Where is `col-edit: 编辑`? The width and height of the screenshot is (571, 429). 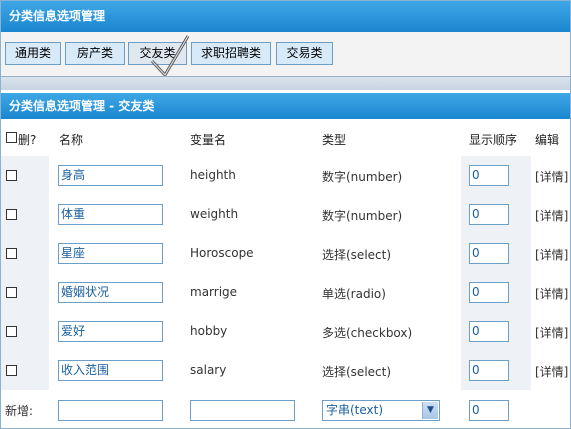
col-edit: 编辑 is located at coordinates (547, 140).